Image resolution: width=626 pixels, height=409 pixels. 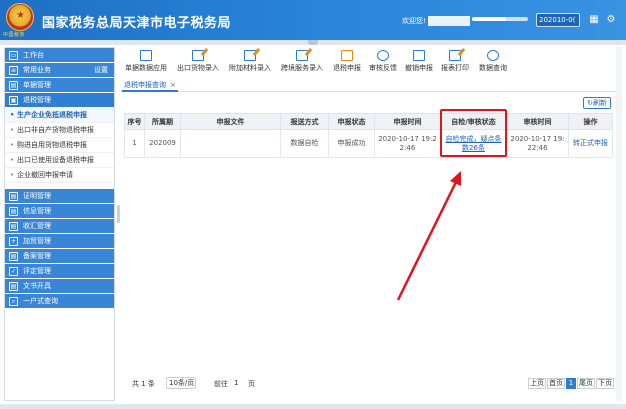 What do you see at coordinates (428, 236) in the screenshot?
I see `annotation-arrow-icon` at bounding box center [428, 236].